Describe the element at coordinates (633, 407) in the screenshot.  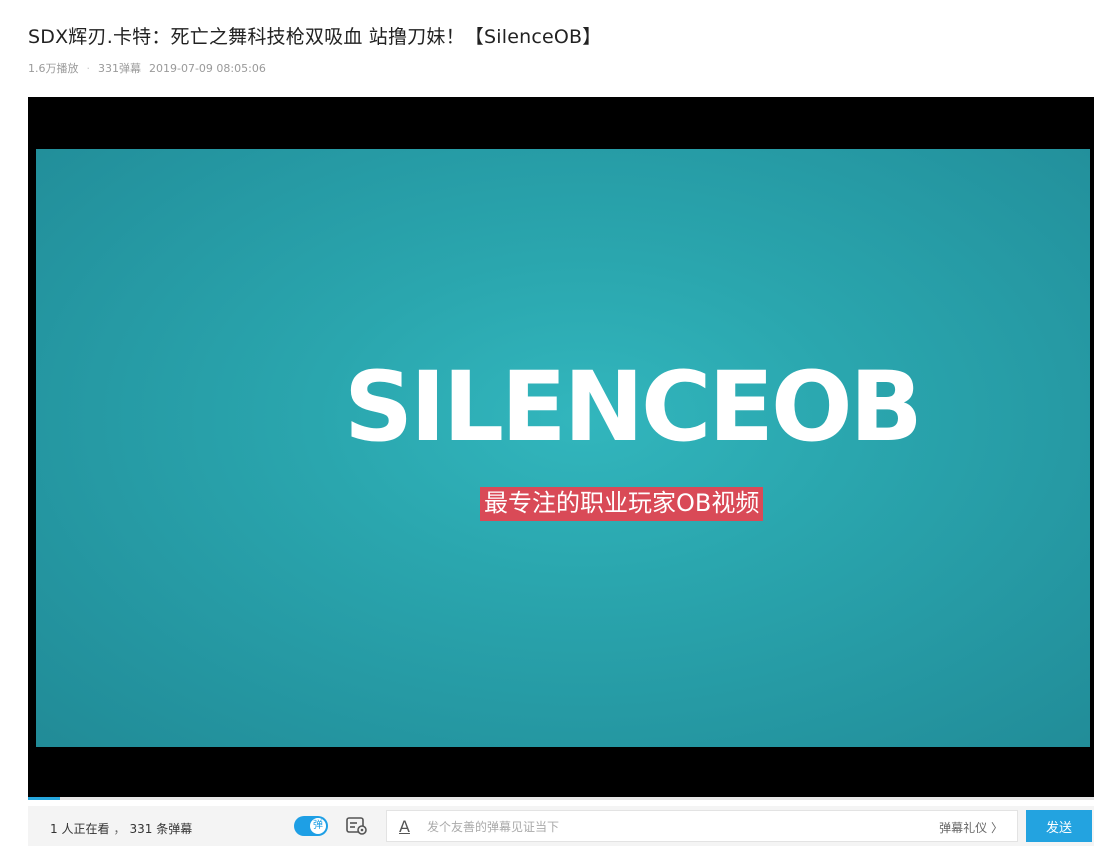
I see `channel-logo-text: SILENCEOB` at that location.